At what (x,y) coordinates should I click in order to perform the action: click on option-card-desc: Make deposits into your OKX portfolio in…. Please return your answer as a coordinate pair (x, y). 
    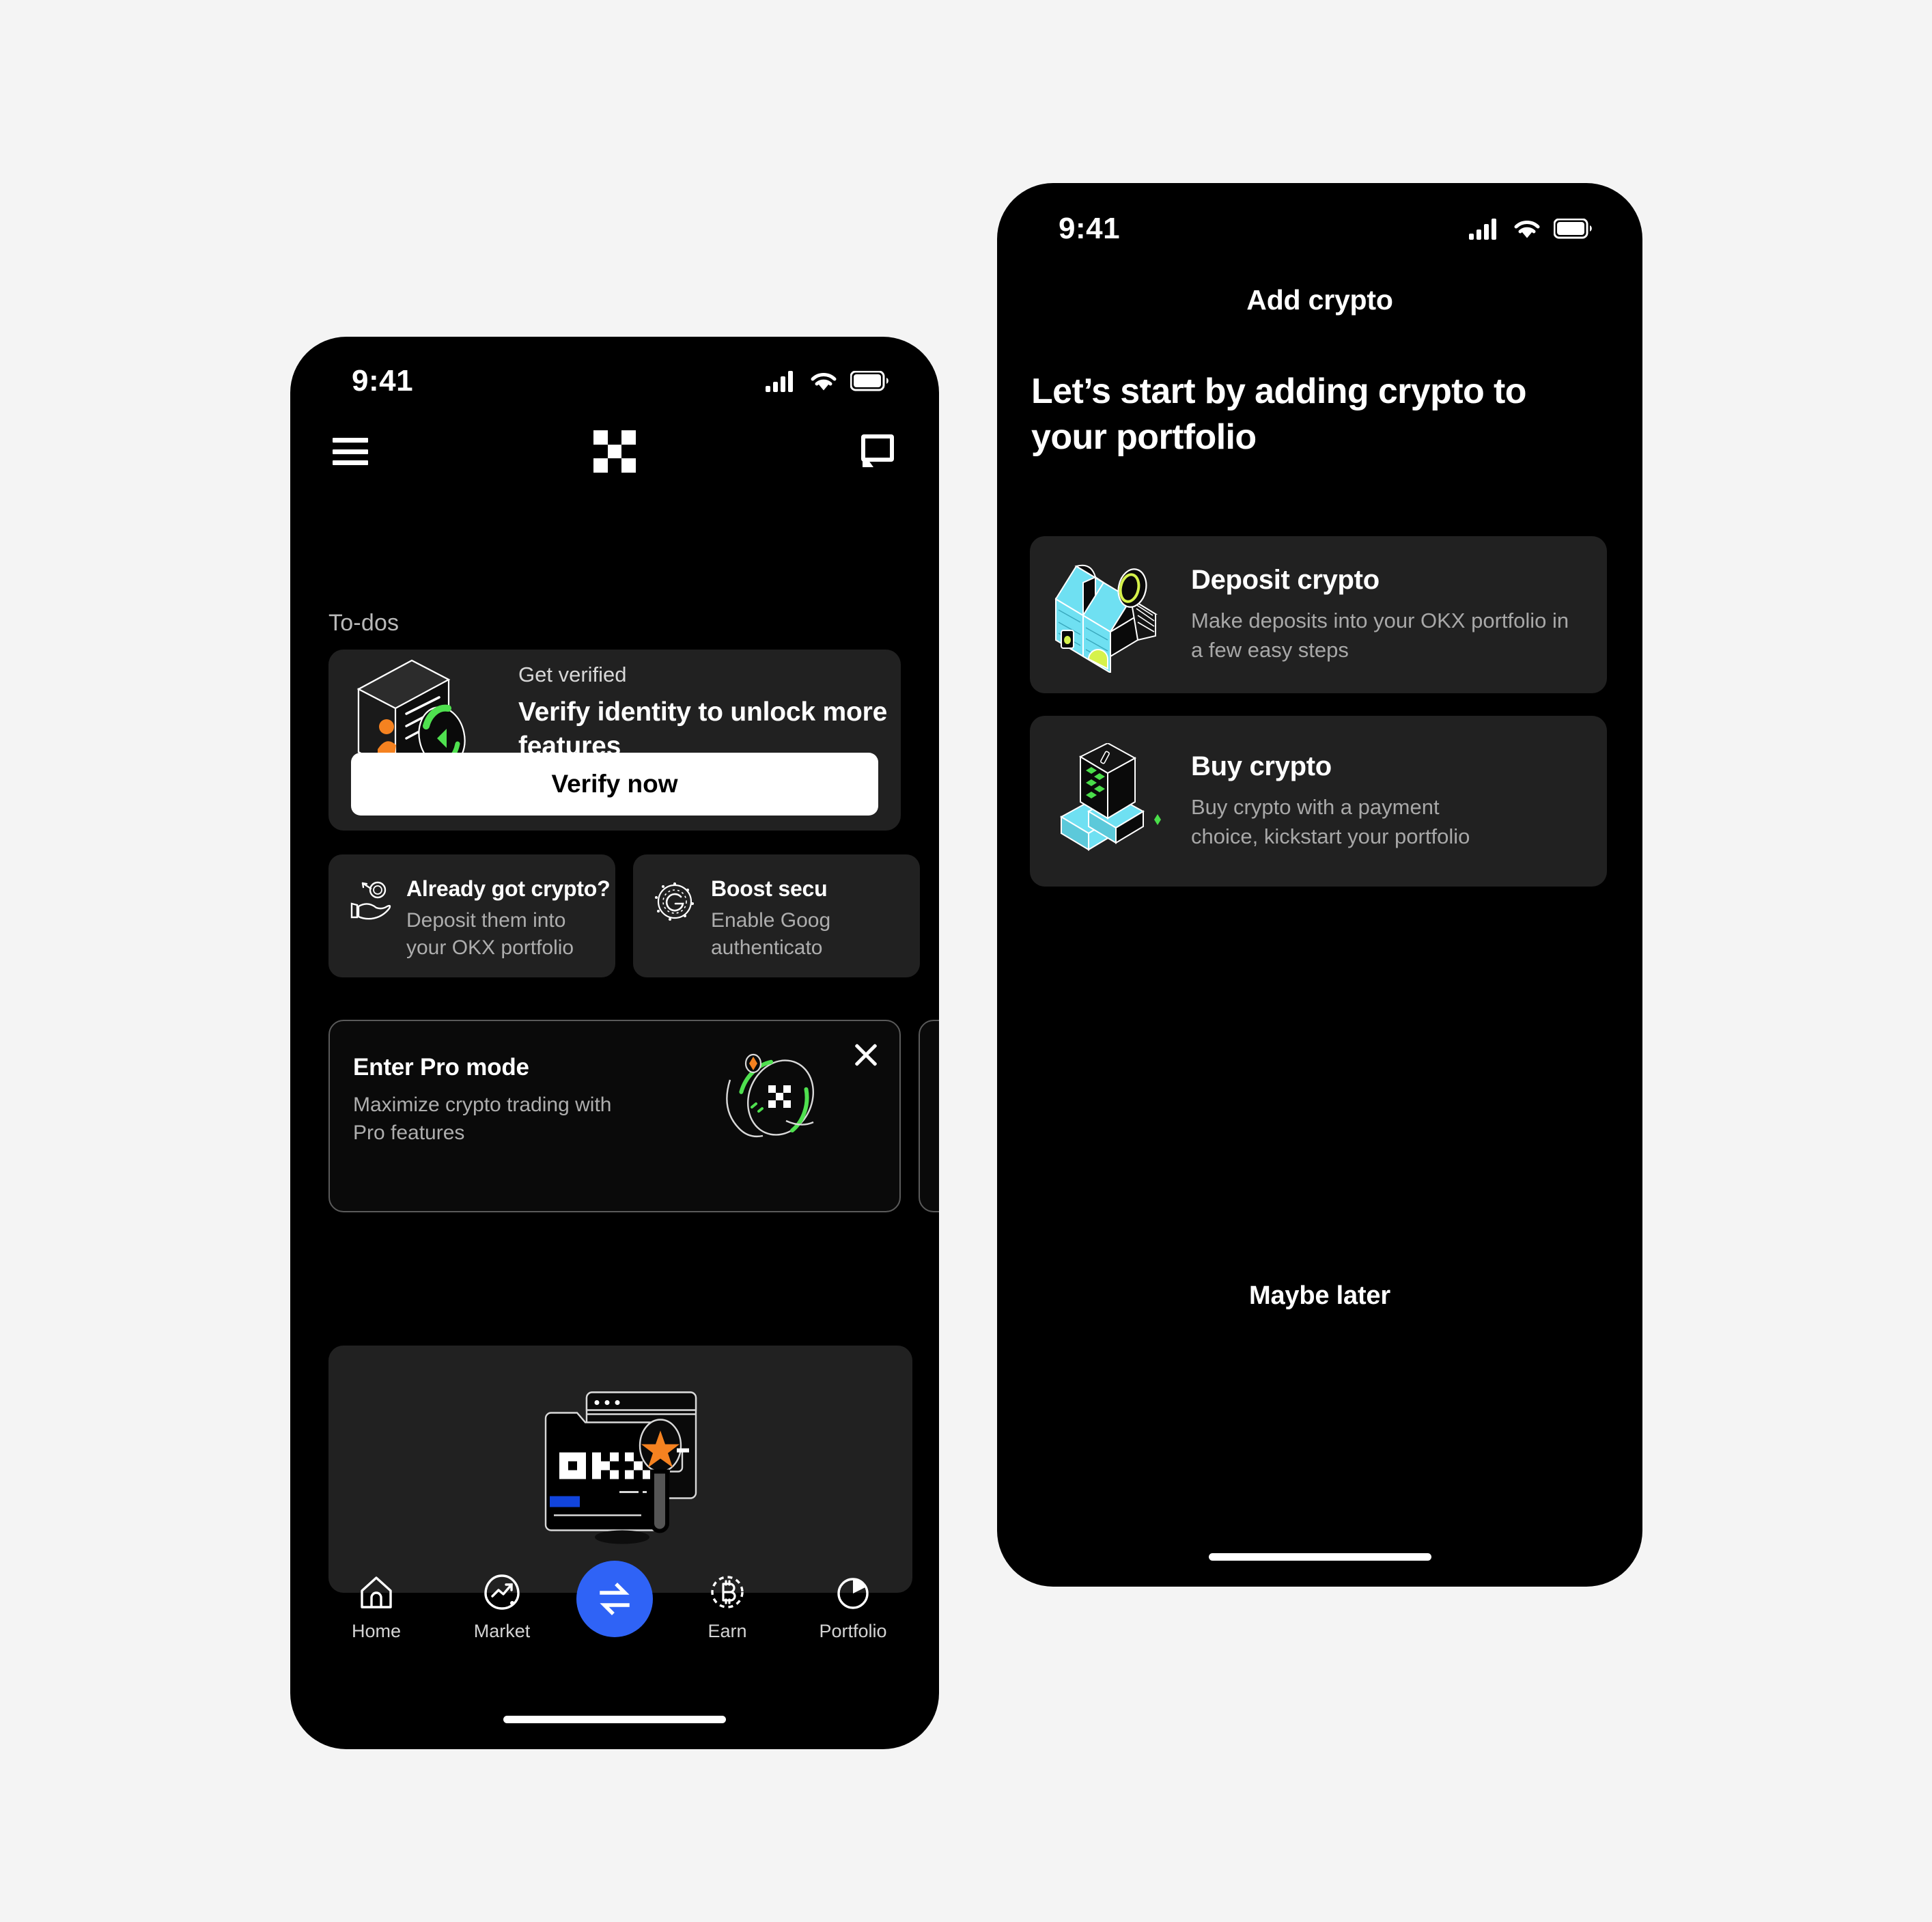
    Looking at the image, I should click on (1380, 635).